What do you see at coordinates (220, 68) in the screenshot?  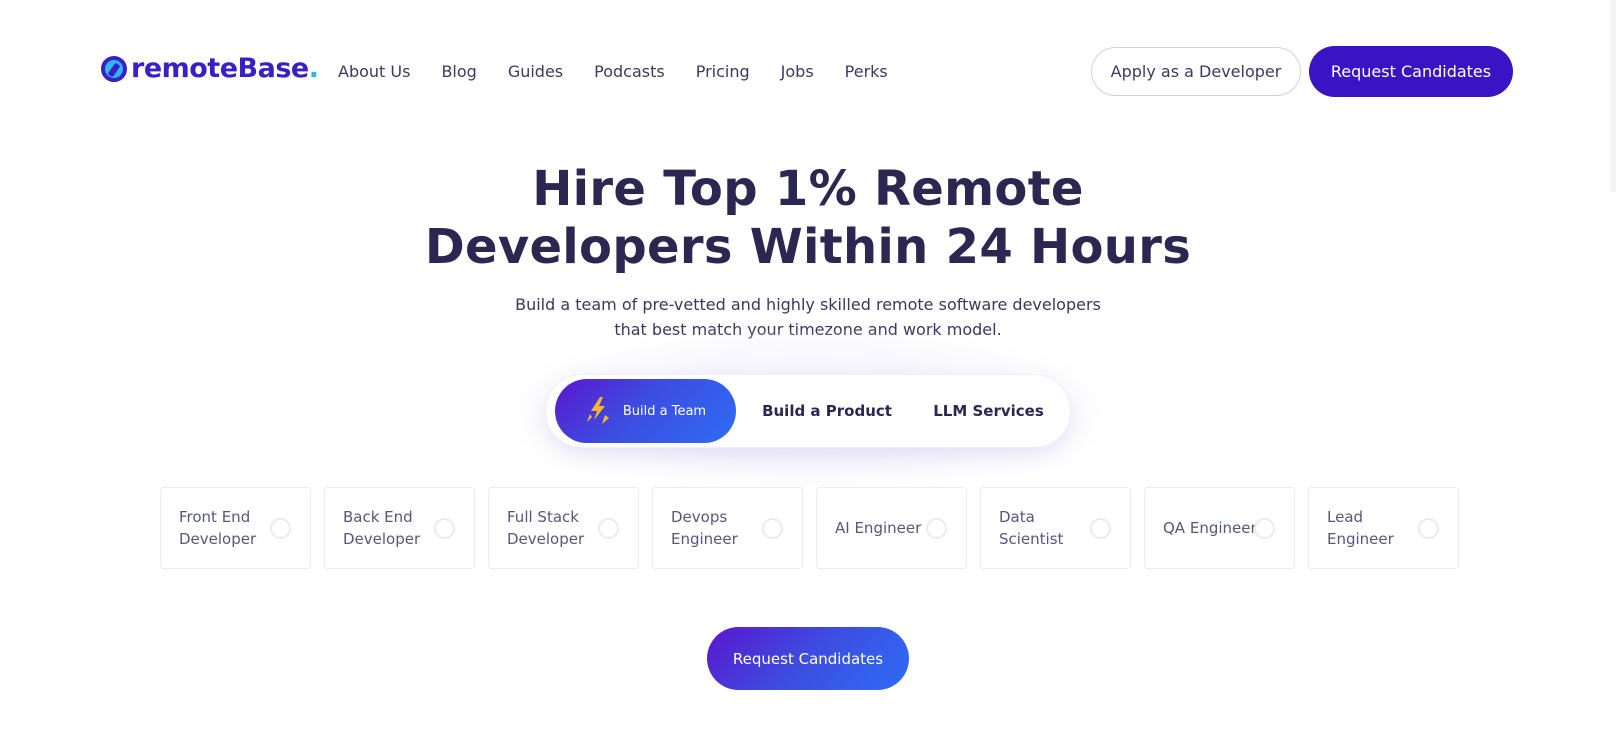 I see `logo-text: remoteBase` at bounding box center [220, 68].